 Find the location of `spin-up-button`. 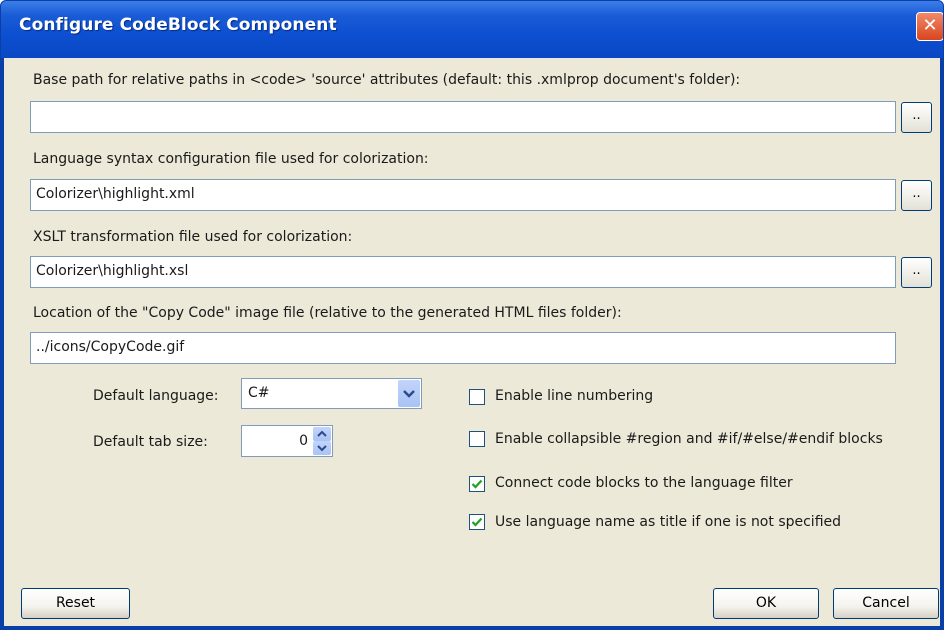

spin-up-button is located at coordinates (322, 434).